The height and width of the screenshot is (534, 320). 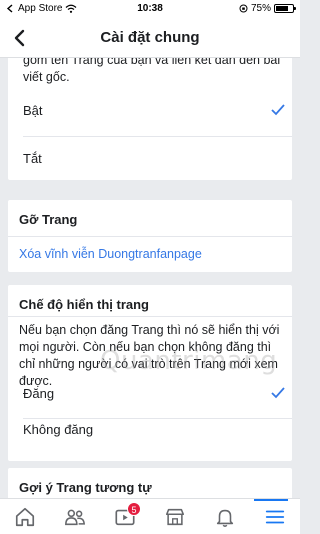 I want to click on menu-icon, so click(x=275, y=517).